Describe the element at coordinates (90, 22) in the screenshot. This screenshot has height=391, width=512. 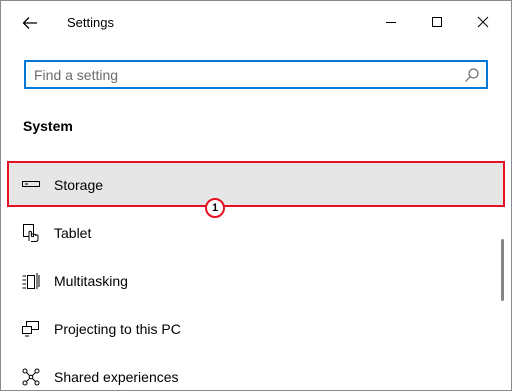
I see `window-title: Settings` at that location.